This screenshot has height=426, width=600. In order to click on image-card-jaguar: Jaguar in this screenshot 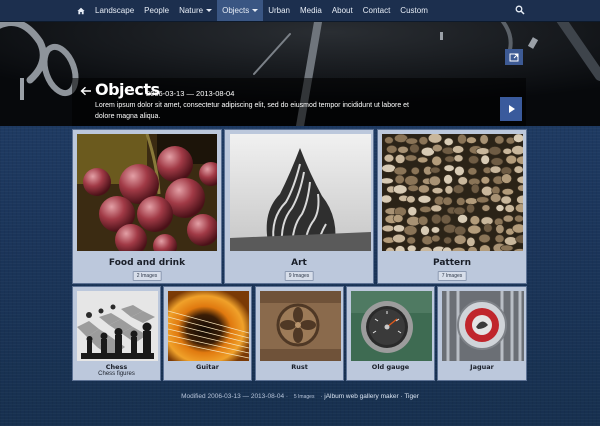, I will do `click(482, 333)`.